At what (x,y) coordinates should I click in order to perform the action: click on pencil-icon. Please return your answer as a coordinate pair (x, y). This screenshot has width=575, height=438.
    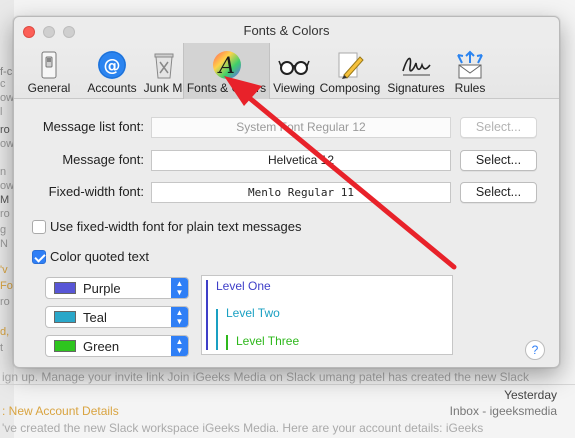
    Looking at the image, I should click on (351, 65).